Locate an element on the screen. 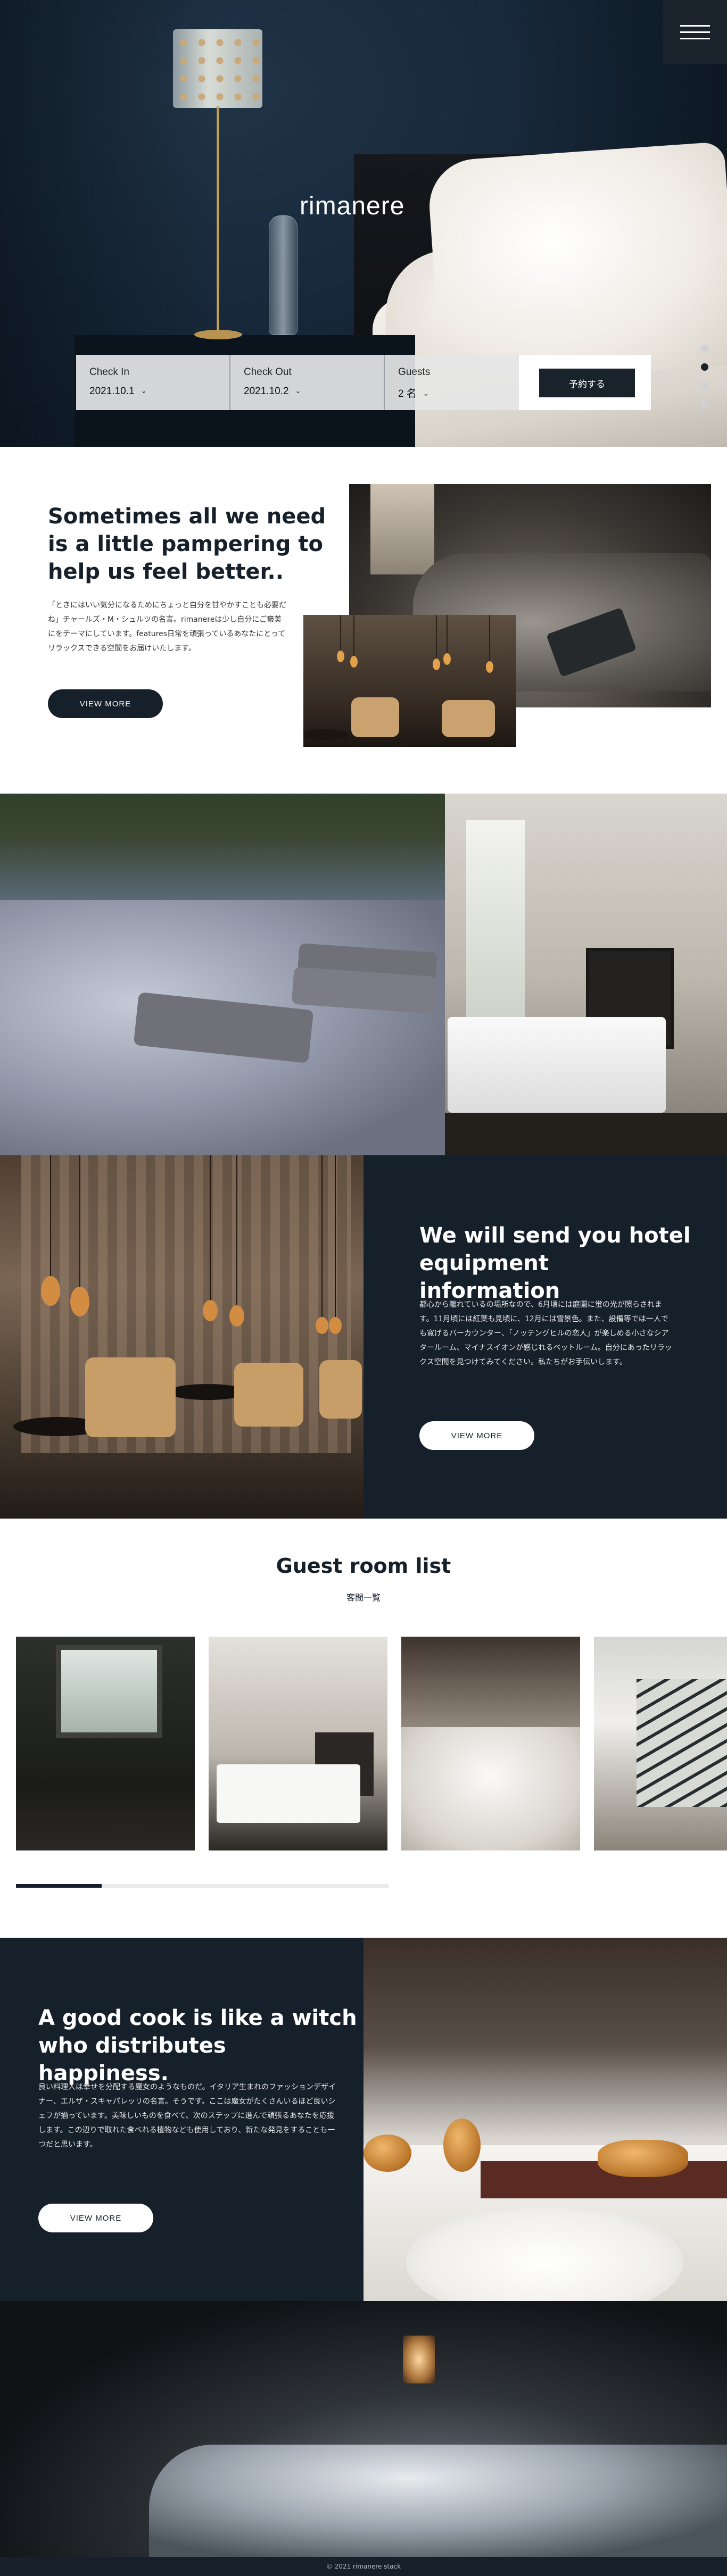  breakfast-photo is located at coordinates (545, 2129).